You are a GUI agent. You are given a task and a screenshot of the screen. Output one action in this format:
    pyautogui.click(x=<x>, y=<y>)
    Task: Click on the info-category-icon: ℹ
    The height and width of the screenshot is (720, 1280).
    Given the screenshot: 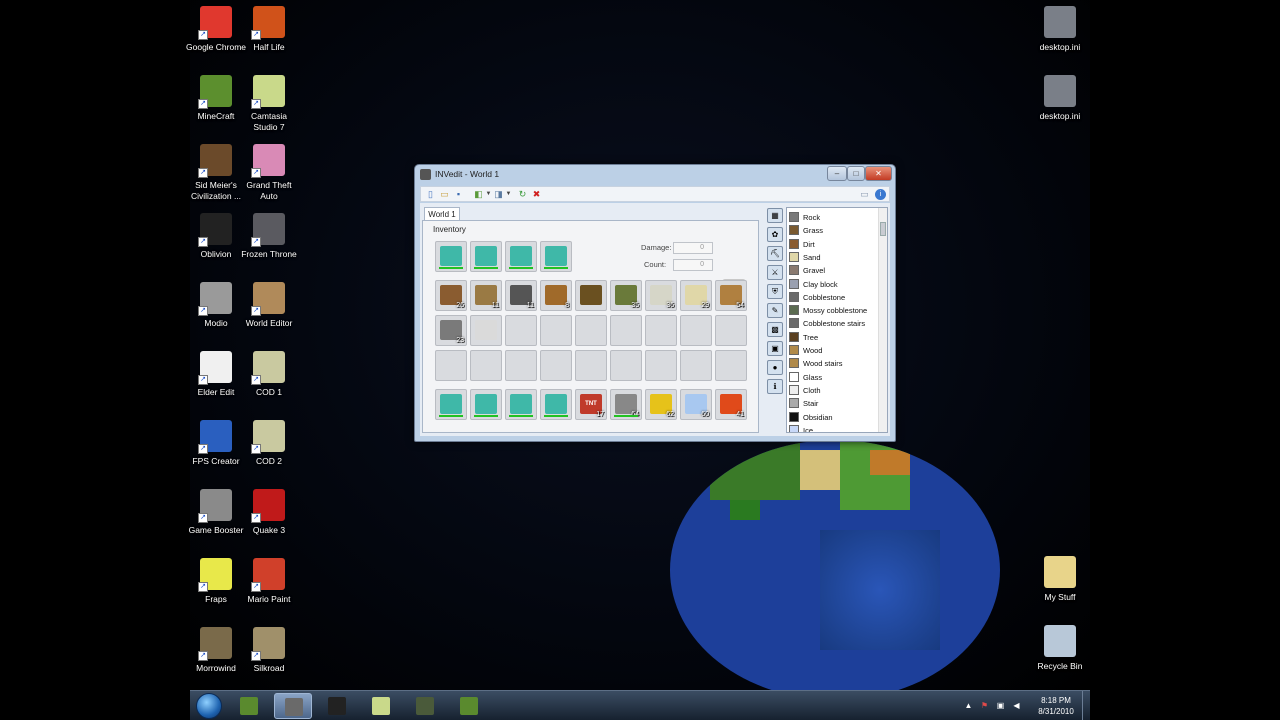 What is the action you would take?
    pyautogui.click(x=775, y=386)
    